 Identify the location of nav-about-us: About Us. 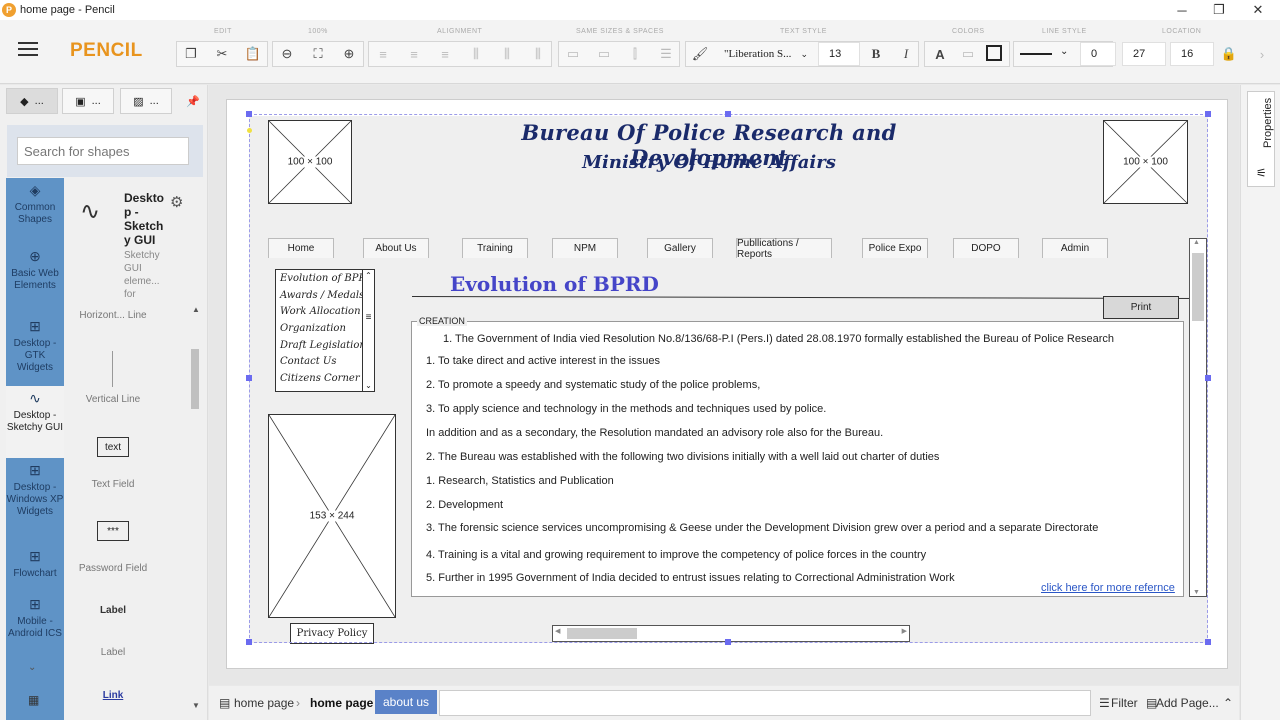
(396, 248).